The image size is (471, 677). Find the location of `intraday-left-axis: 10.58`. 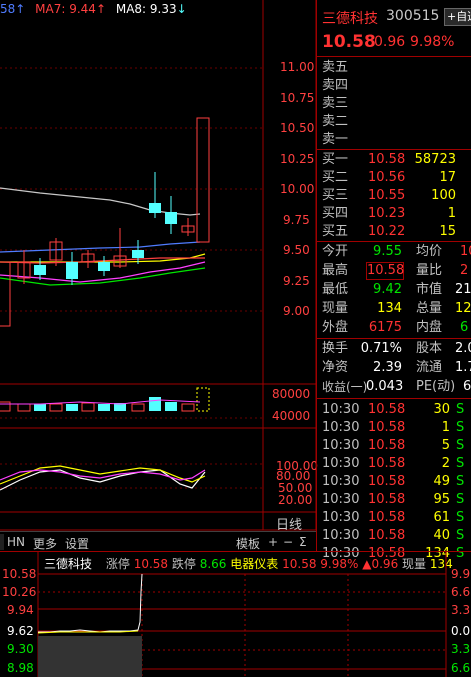

intraday-left-axis: 10.58 is located at coordinates (19, 574).